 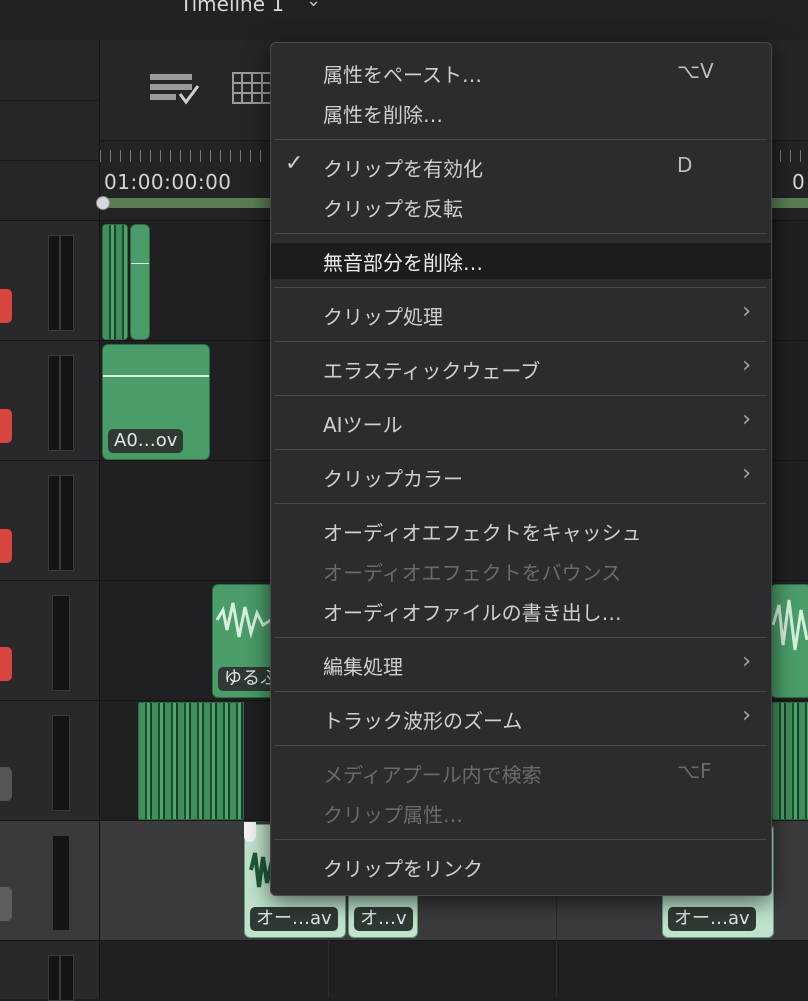 I want to click on track-header-a5, so click(x=50, y=760).